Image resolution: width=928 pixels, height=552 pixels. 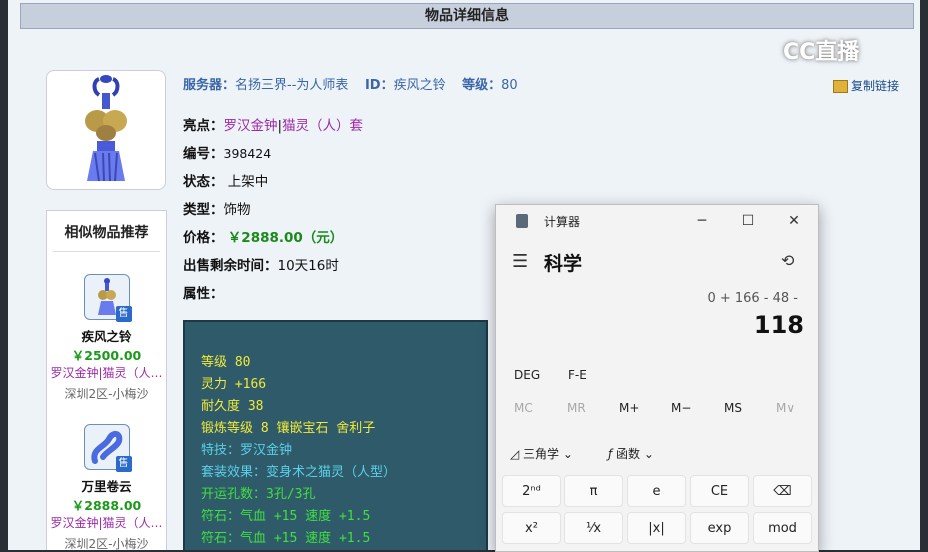 I want to click on item-meta: 服务器：名扬三界--为人师表 ID：疾风之铃 等级：80, so click(x=350, y=83).